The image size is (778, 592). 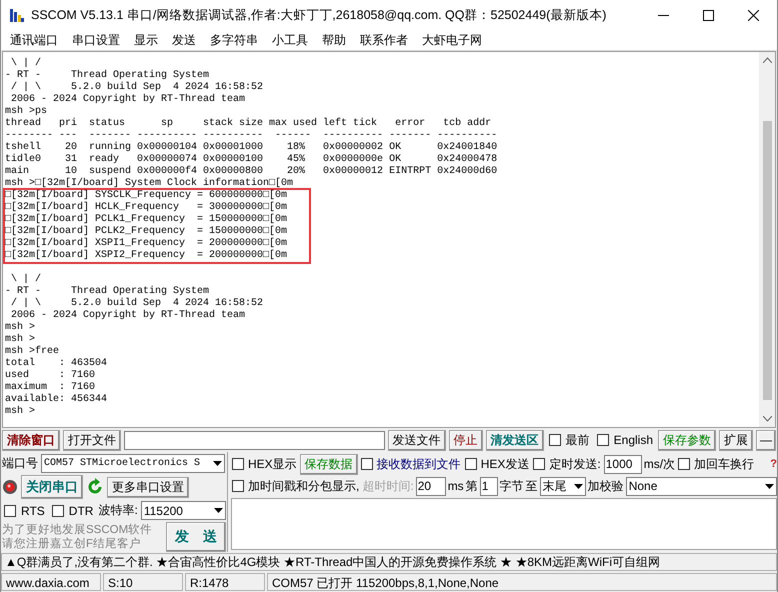 I want to click on terminal-line: msh >free, so click(x=32, y=352).